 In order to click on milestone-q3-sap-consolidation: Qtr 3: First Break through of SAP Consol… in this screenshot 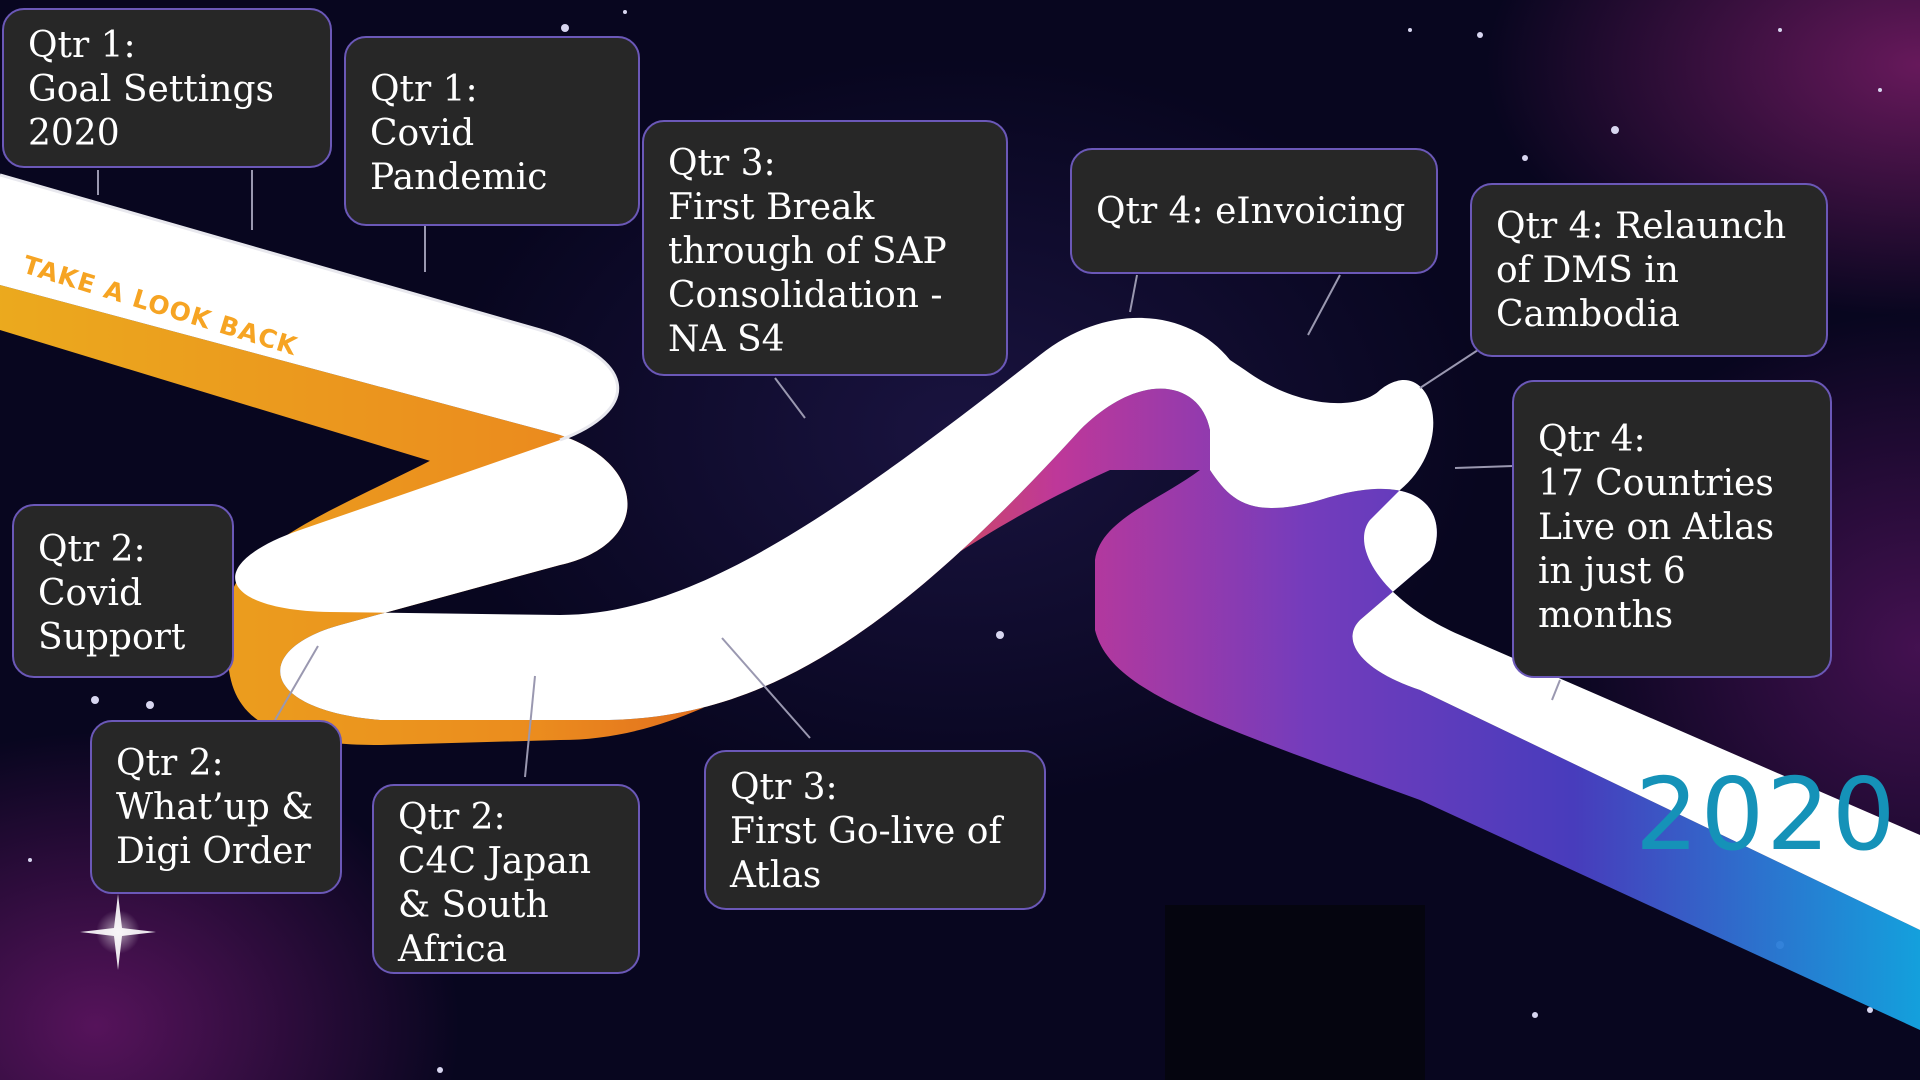, I will do `click(825, 248)`.